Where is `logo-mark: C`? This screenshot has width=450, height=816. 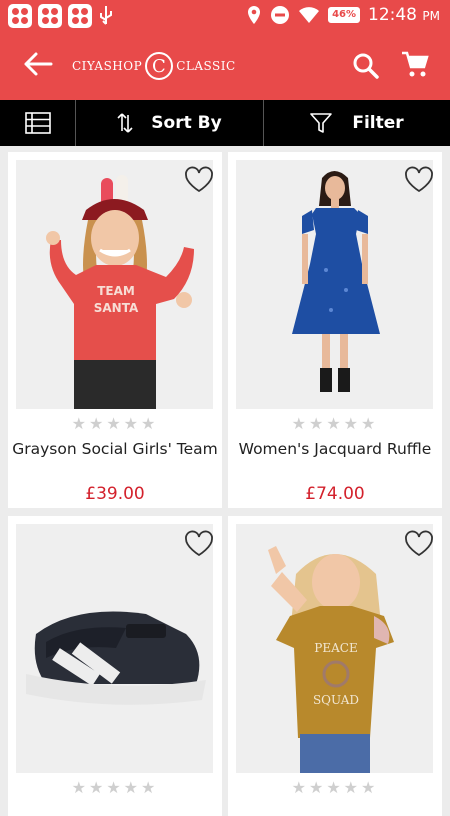
logo-mark: C is located at coordinates (159, 66).